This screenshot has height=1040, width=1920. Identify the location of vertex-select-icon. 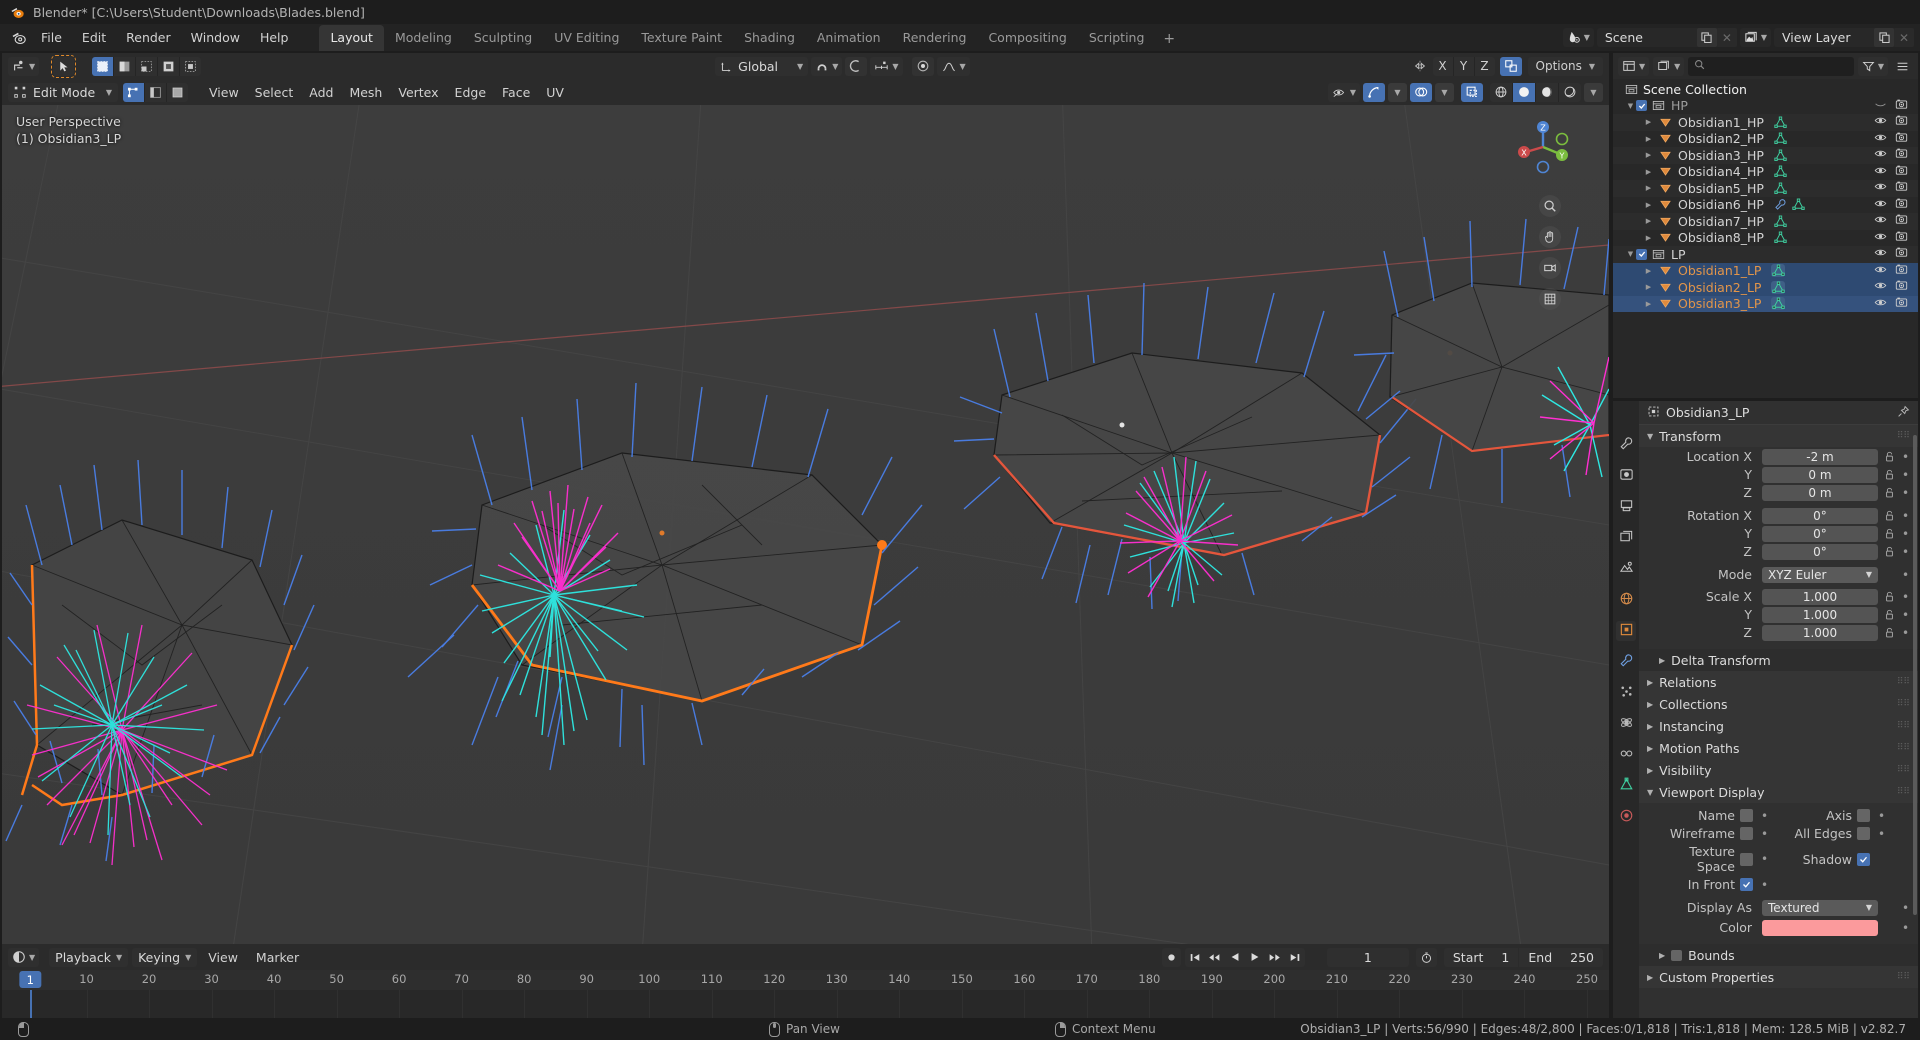
(133, 92).